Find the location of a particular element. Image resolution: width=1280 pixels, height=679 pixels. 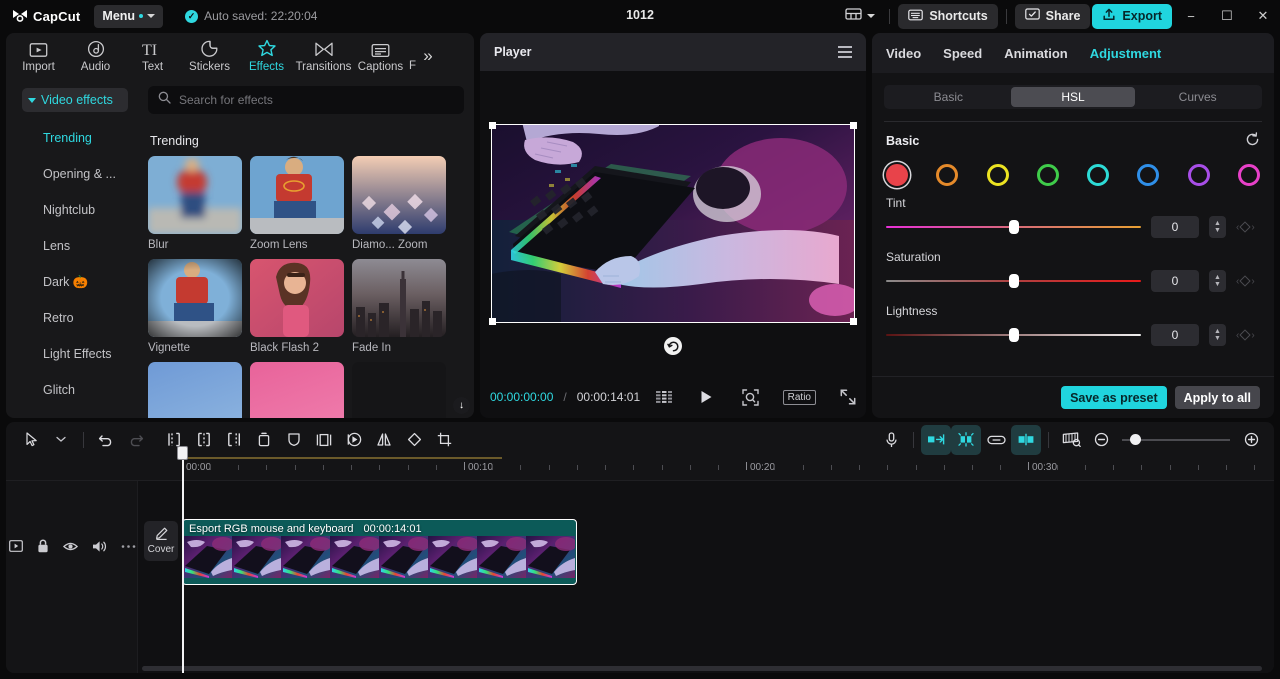

minimize-icon: − is located at coordinates (1191, 16).